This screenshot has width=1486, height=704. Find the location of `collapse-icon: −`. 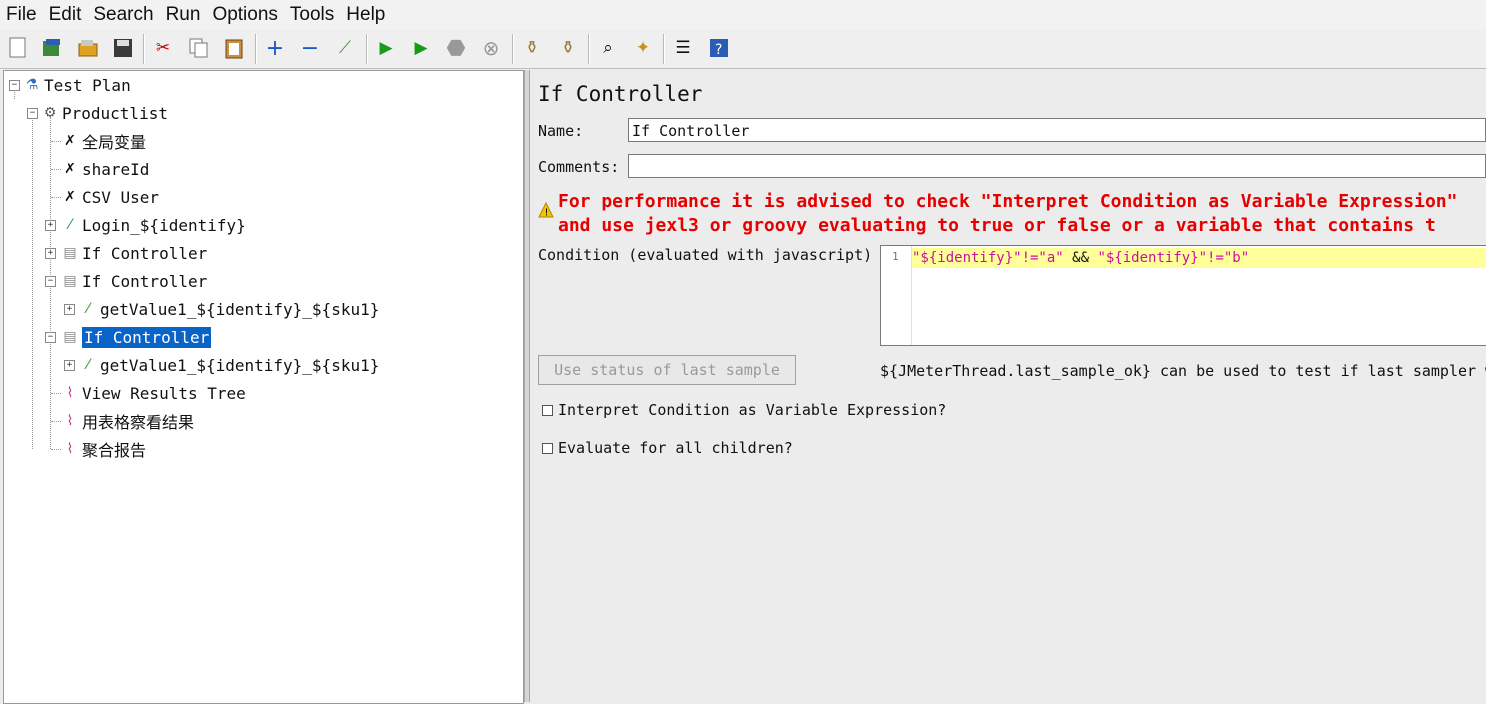

collapse-icon: − is located at coordinates (310, 48).